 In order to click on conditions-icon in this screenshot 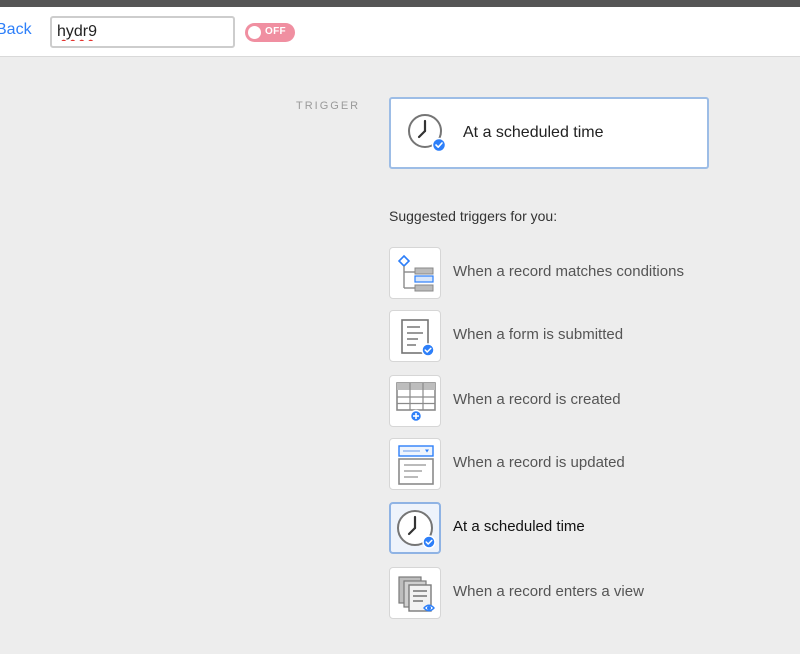, I will do `click(415, 273)`.